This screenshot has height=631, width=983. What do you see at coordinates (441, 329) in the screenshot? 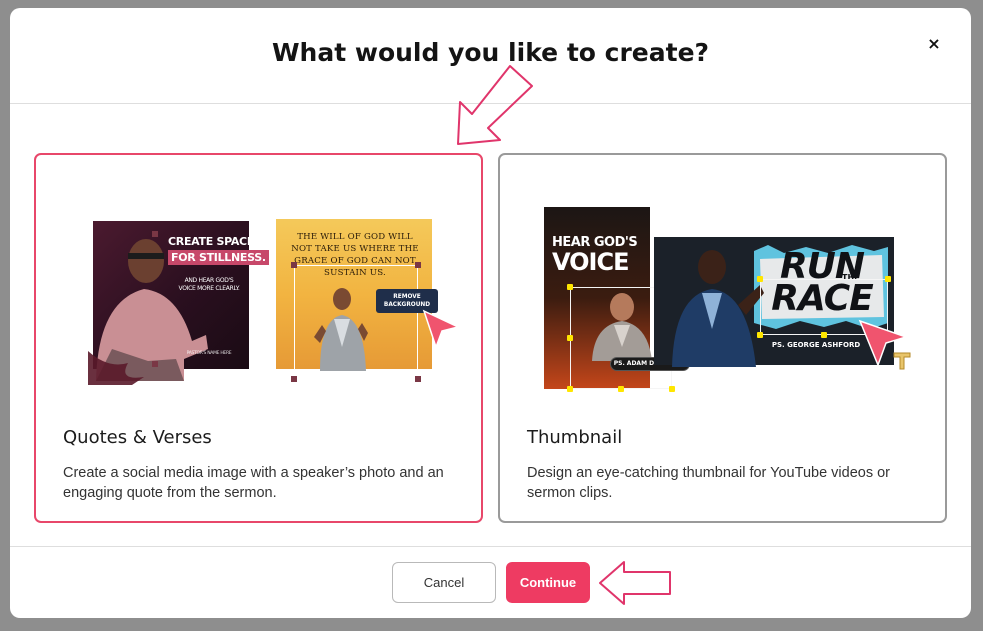
I see `pointer-cursor-icon` at bounding box center [441, 329].